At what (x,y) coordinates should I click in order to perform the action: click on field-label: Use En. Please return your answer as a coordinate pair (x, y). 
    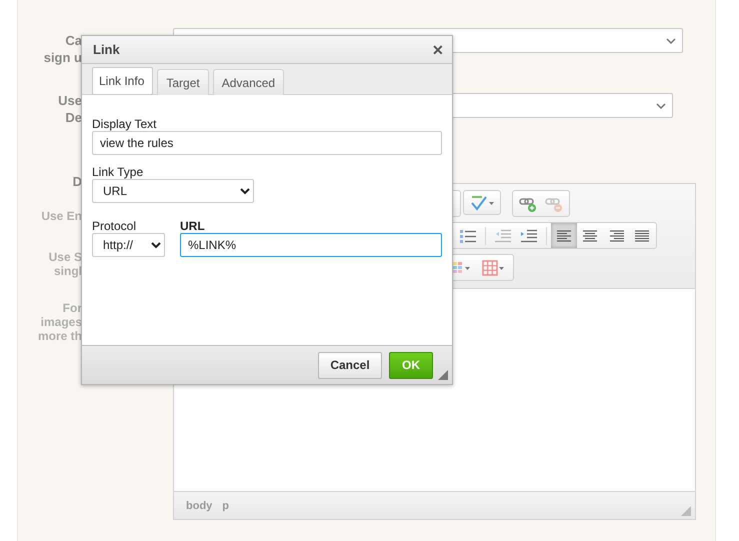
    Looking at the image, I should click on (61, 216).